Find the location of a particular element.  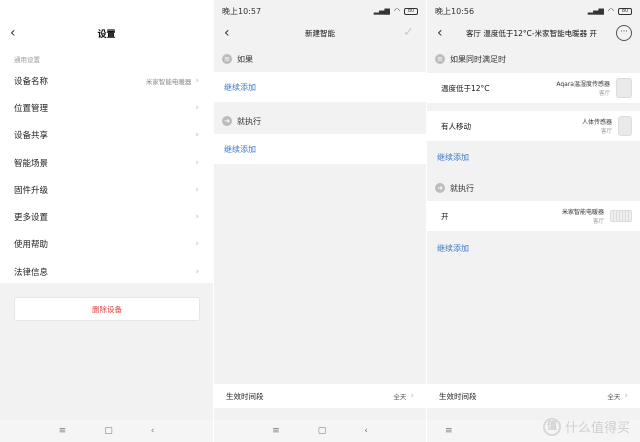

status-time: 晚上10:57 is located at coordinates (242, 11).